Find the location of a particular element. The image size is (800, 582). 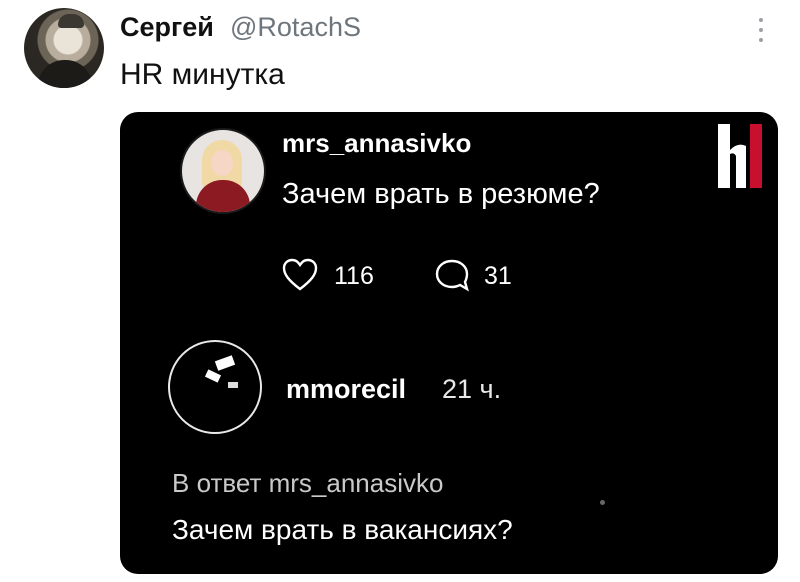

tweet-text: HR минутка is located at coordinates (202, 74).